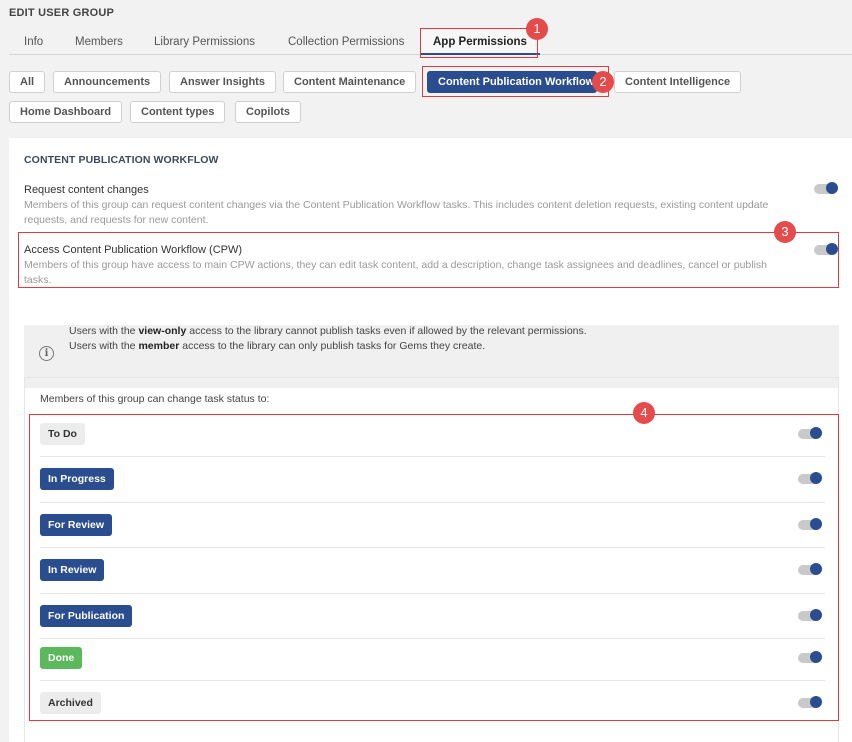 The height and width of the screenshot is (742, 852). I want to click on toggle-status-in-progress, so click(810, 478).